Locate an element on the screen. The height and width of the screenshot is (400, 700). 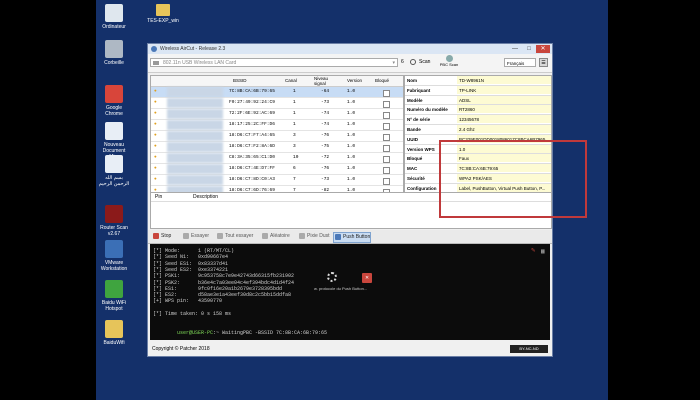
push-button-button: Push Button is located at coordinates (352, 237).